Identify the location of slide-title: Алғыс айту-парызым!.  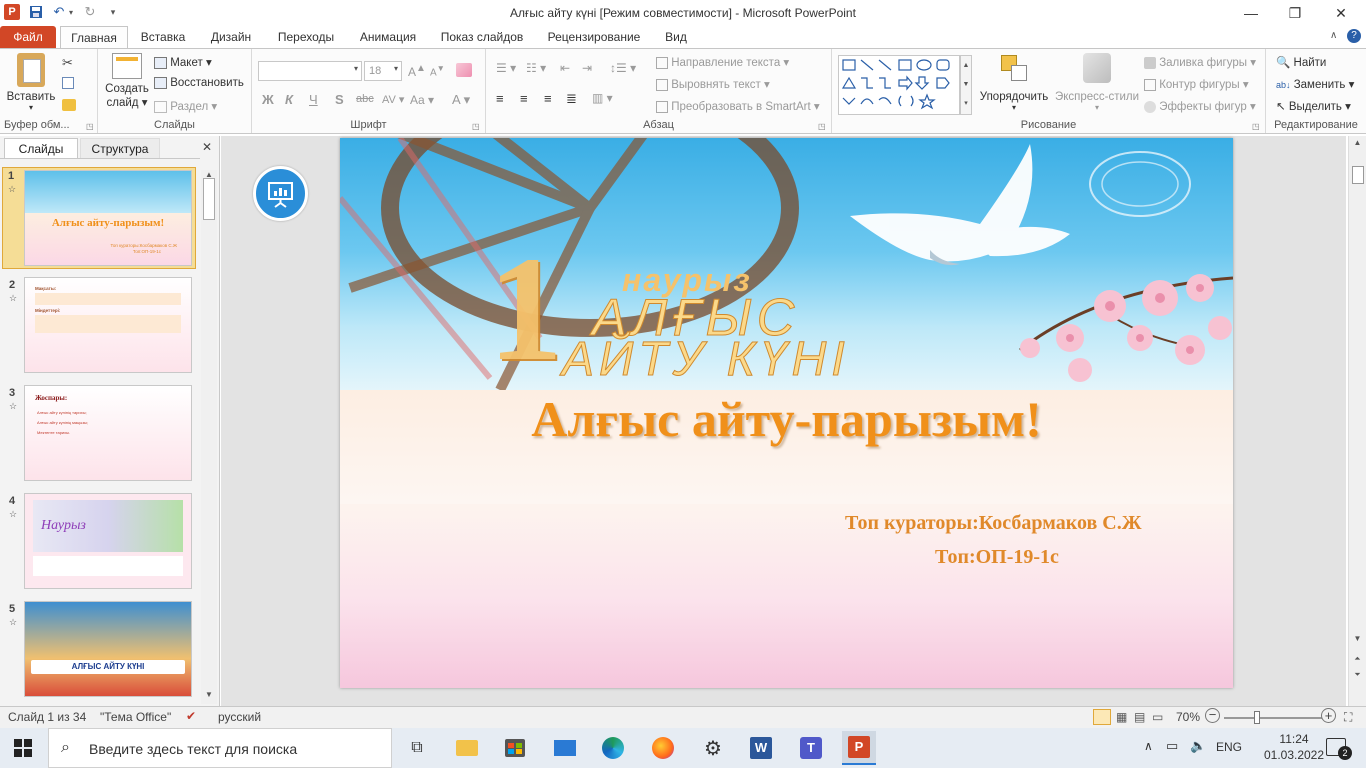
(786, 419).